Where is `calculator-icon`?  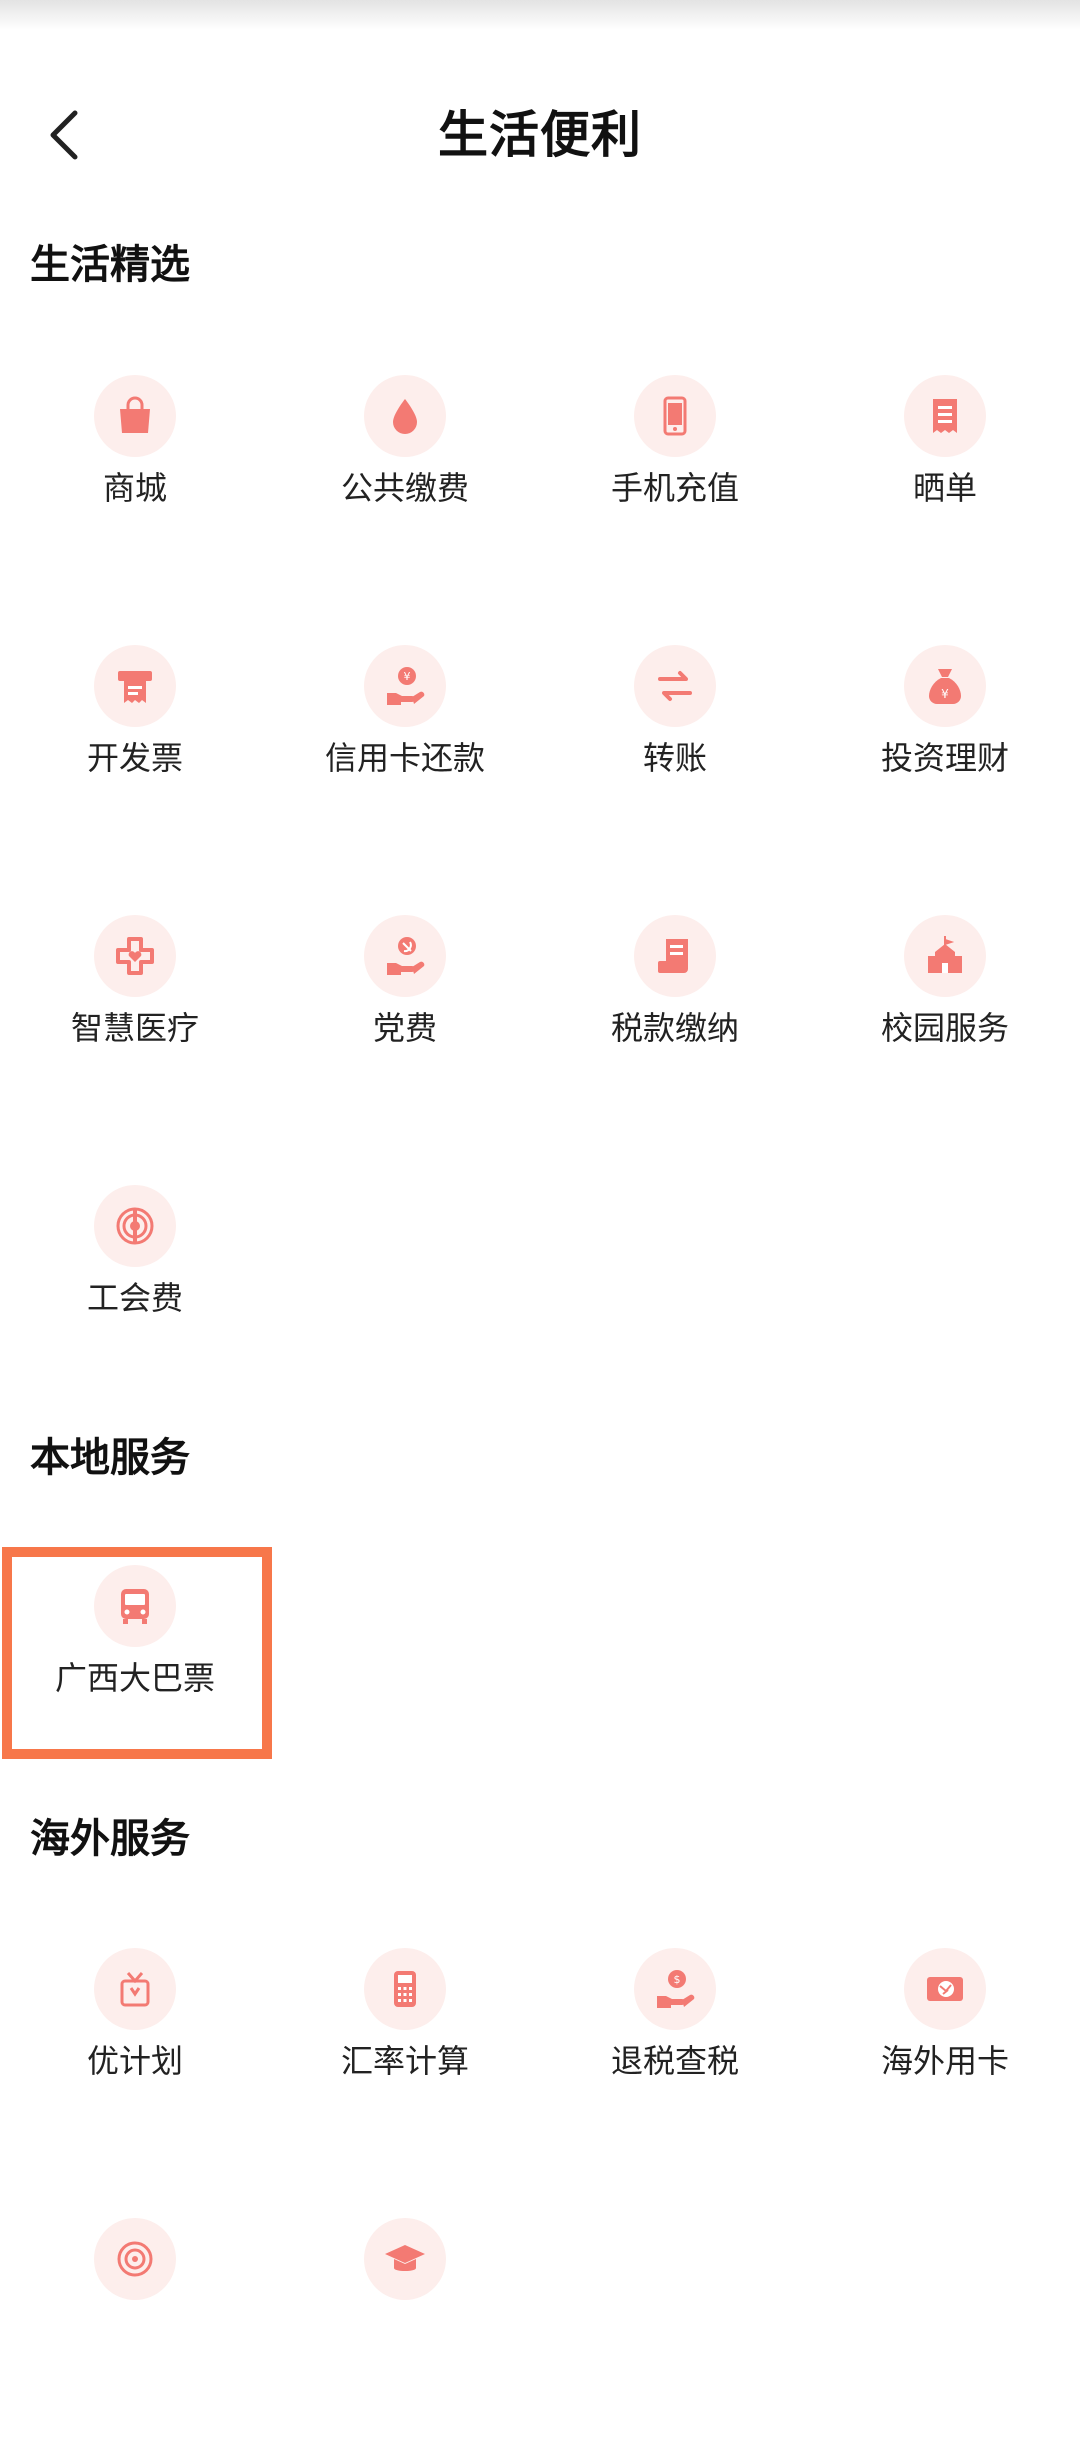
calculator-icon is located at coordinates (405, 1989).